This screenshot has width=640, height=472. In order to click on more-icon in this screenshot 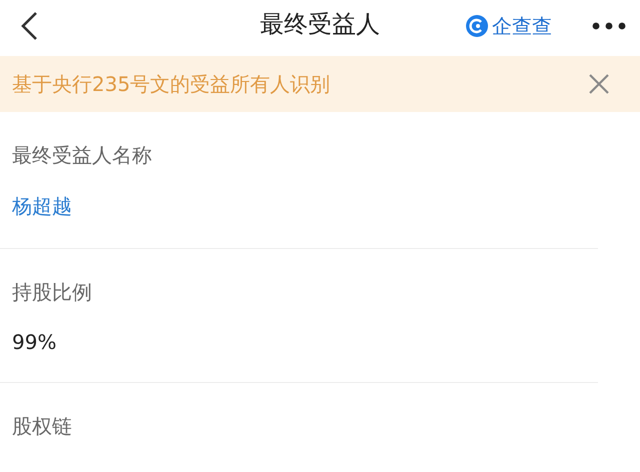, I will do `click(609, 26)`.